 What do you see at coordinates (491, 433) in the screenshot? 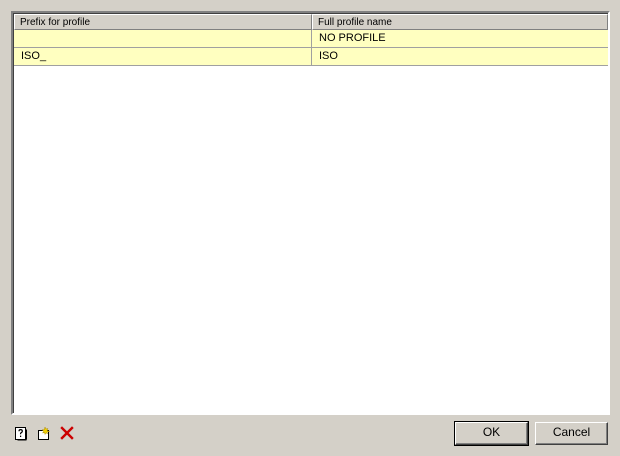
I see `ok-button: OK` at bounding box center [491, 433].